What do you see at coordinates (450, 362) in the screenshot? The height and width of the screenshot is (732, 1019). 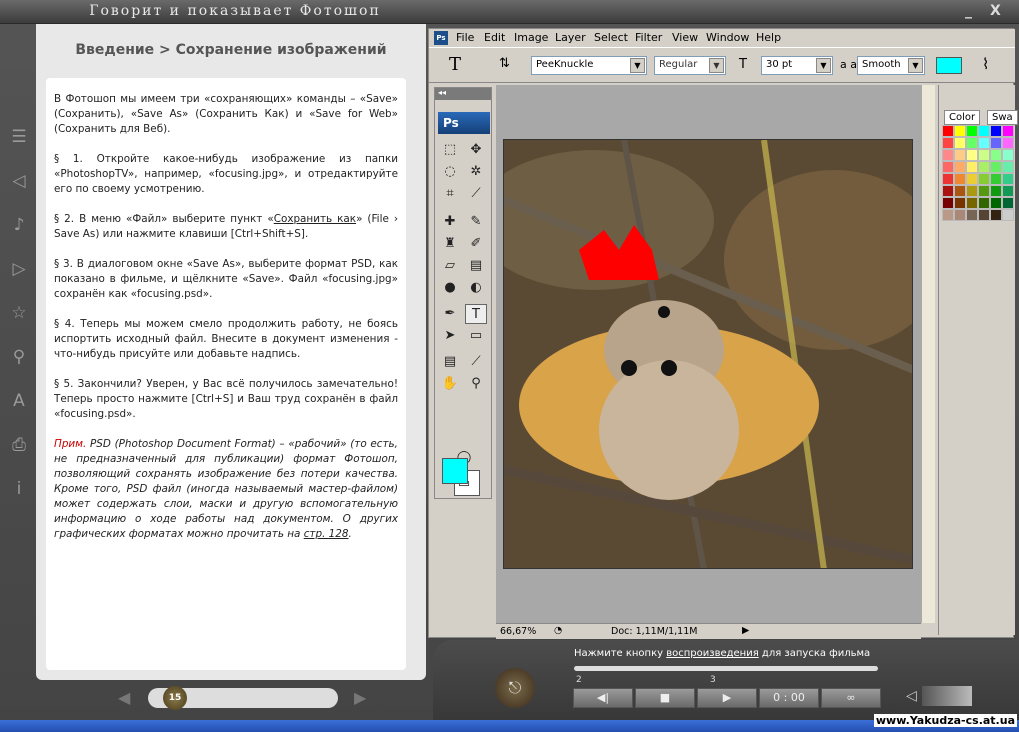 I see `notes-icon: ▤` at bounding box center [450, 362].